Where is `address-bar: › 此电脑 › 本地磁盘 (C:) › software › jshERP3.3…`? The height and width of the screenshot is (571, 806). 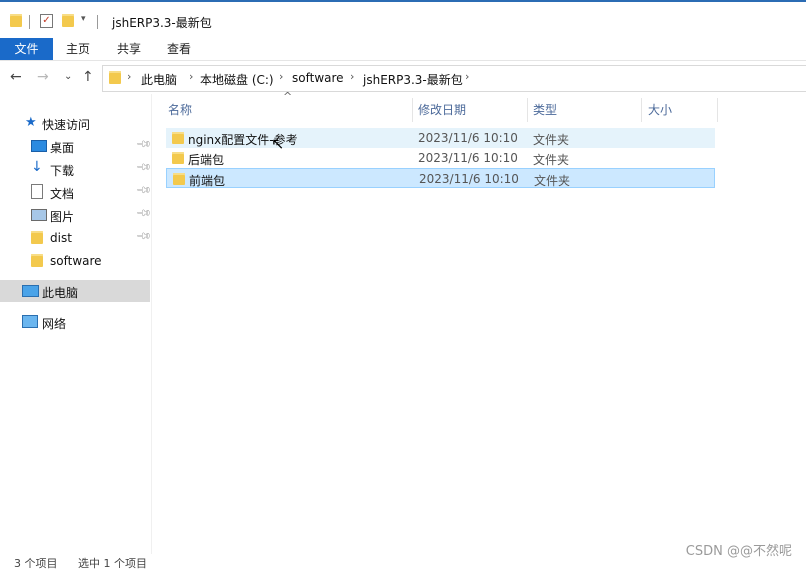 address-bar: › 此电脑 › 本地磁盘 (C:) › software › jshERP3.3… is located at coordinates (454, 78).